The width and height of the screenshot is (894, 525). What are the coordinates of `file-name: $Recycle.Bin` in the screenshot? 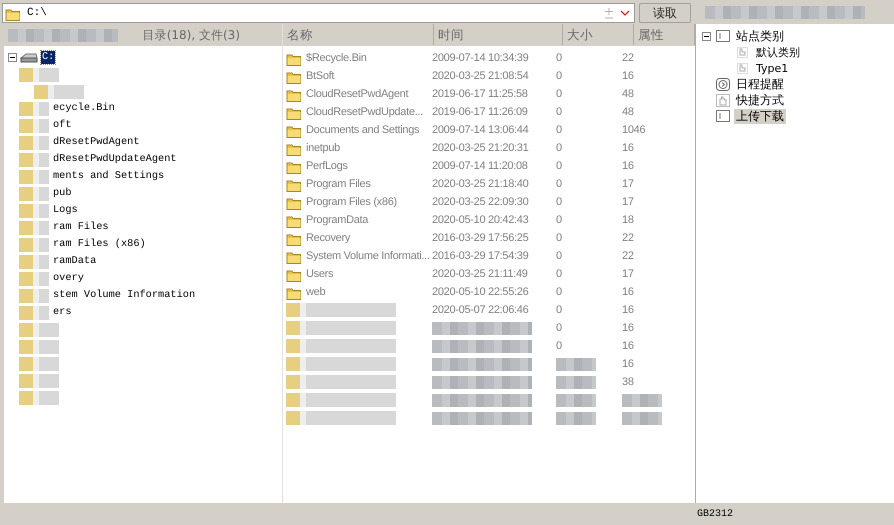 It's located at (336, 58).